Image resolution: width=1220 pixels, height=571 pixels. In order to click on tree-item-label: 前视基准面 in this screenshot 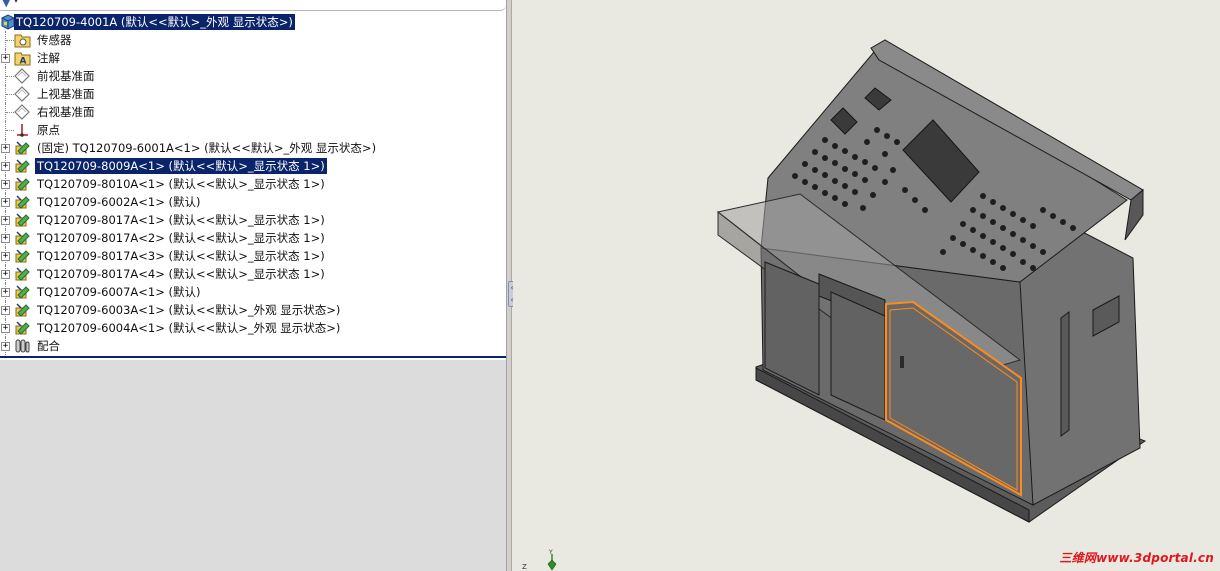, I will do `click(66, 76)`.